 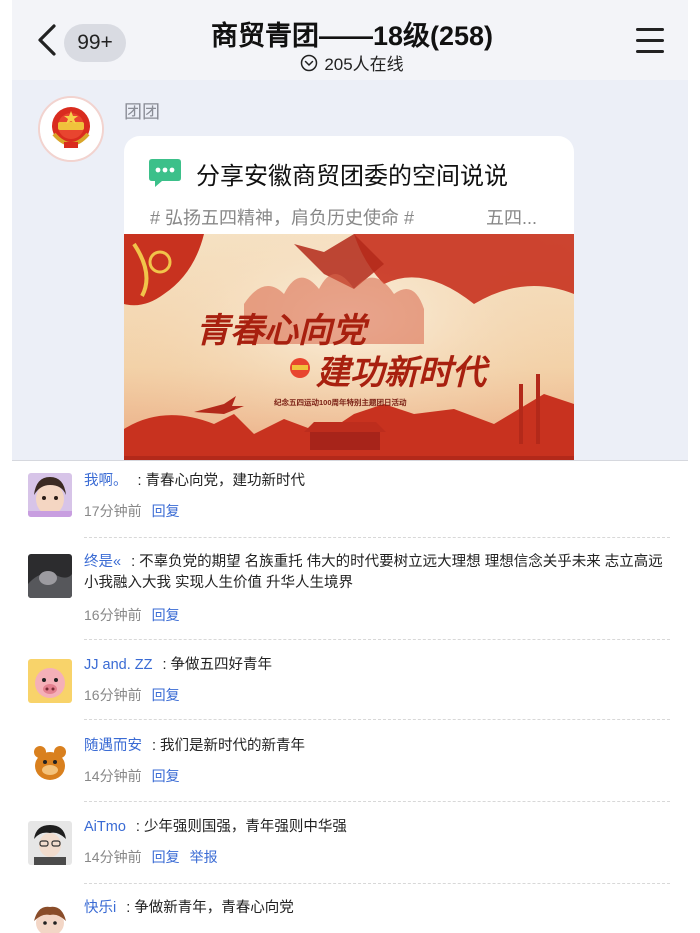 What do you see at coordinates (118, 665) in the screenshot?
I see `comment-author: JJ and. ZZ` at bounding box center [118, 665].